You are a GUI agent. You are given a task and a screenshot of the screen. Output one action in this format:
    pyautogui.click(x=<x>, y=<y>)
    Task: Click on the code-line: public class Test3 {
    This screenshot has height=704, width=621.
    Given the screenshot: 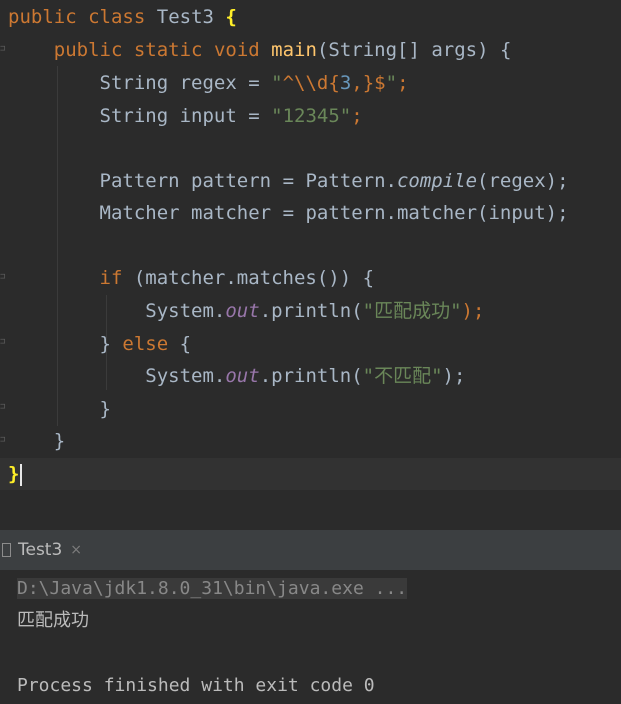 What is the action you would take?
    pyautogui.click(x=122, y=17)
    